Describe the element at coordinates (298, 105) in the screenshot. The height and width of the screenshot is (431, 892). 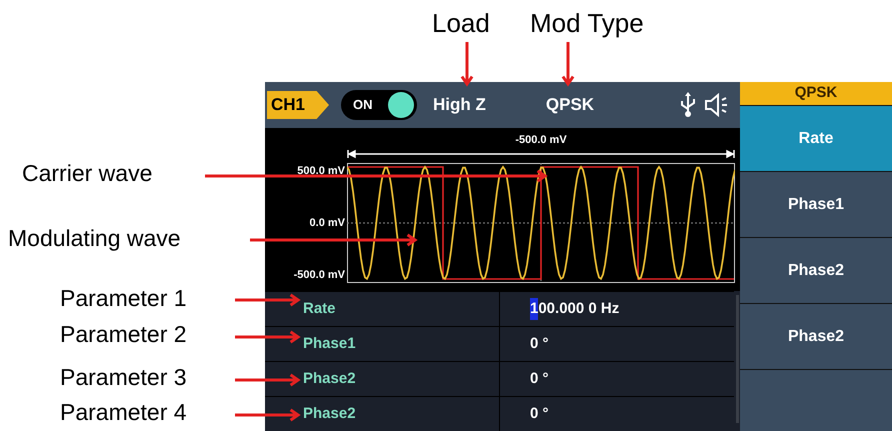
I see `channel-badge: CH1` at that location.